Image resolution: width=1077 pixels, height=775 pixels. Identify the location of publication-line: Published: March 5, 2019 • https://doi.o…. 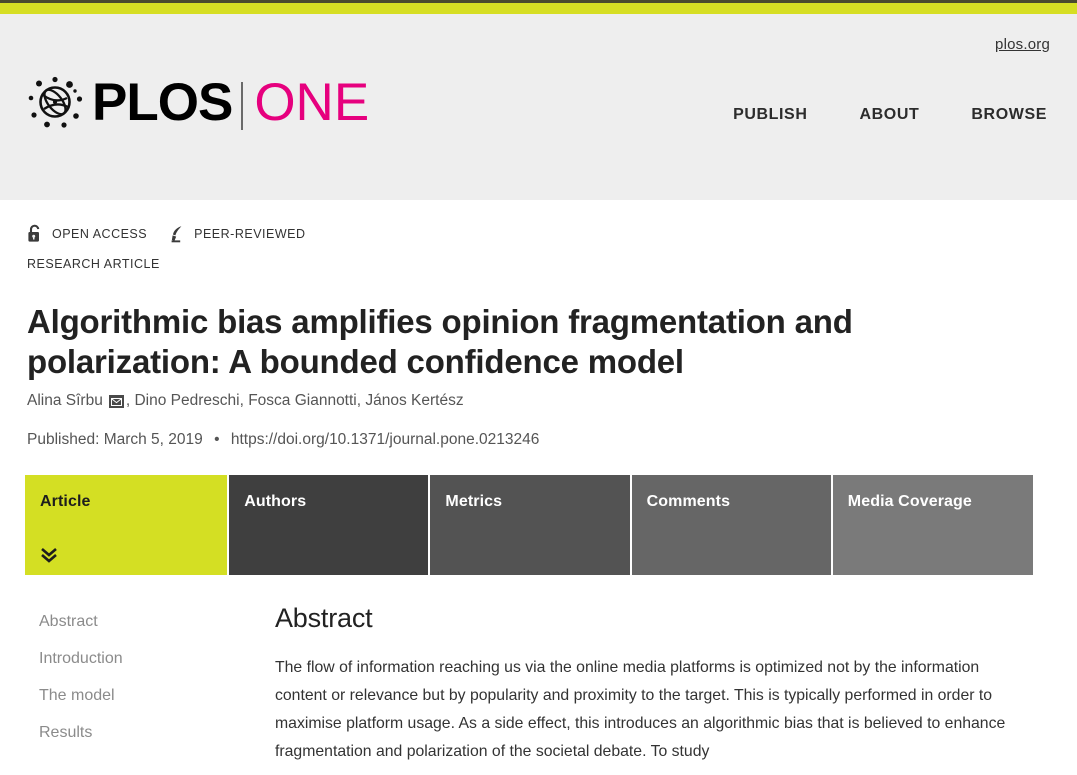
(552, 440).